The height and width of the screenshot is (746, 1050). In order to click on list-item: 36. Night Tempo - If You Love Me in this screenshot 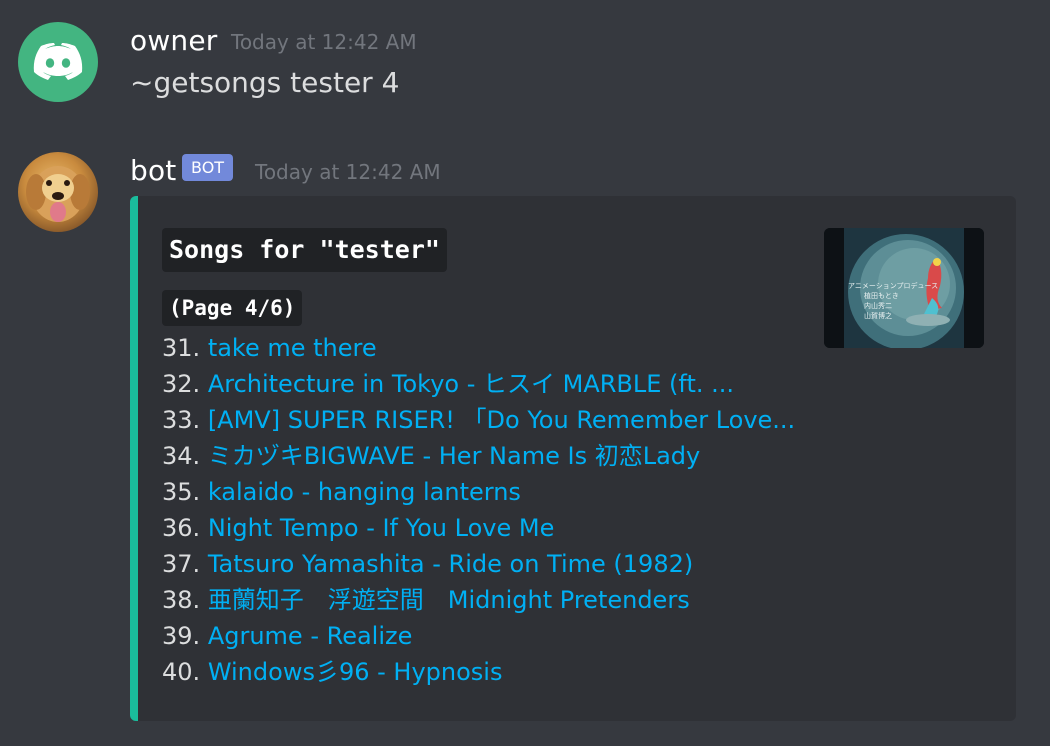, I will do `click(478, 528)`.